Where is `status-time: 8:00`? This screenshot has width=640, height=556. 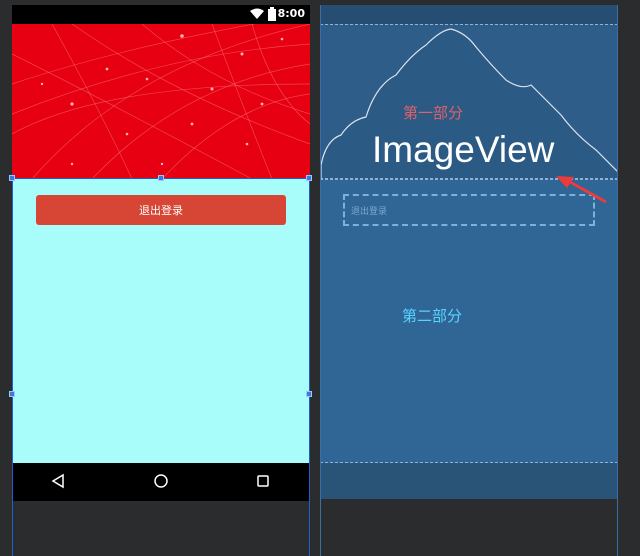
status-time: 8:00 is located at coordinates (291, 13).